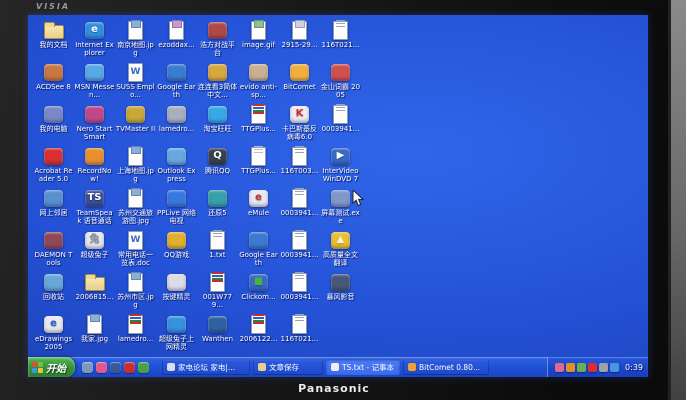 The width and height of the screenshot is (686, 400). I want to click on desktop-icon-label: 高质量全文翻译, so click(340, 259).